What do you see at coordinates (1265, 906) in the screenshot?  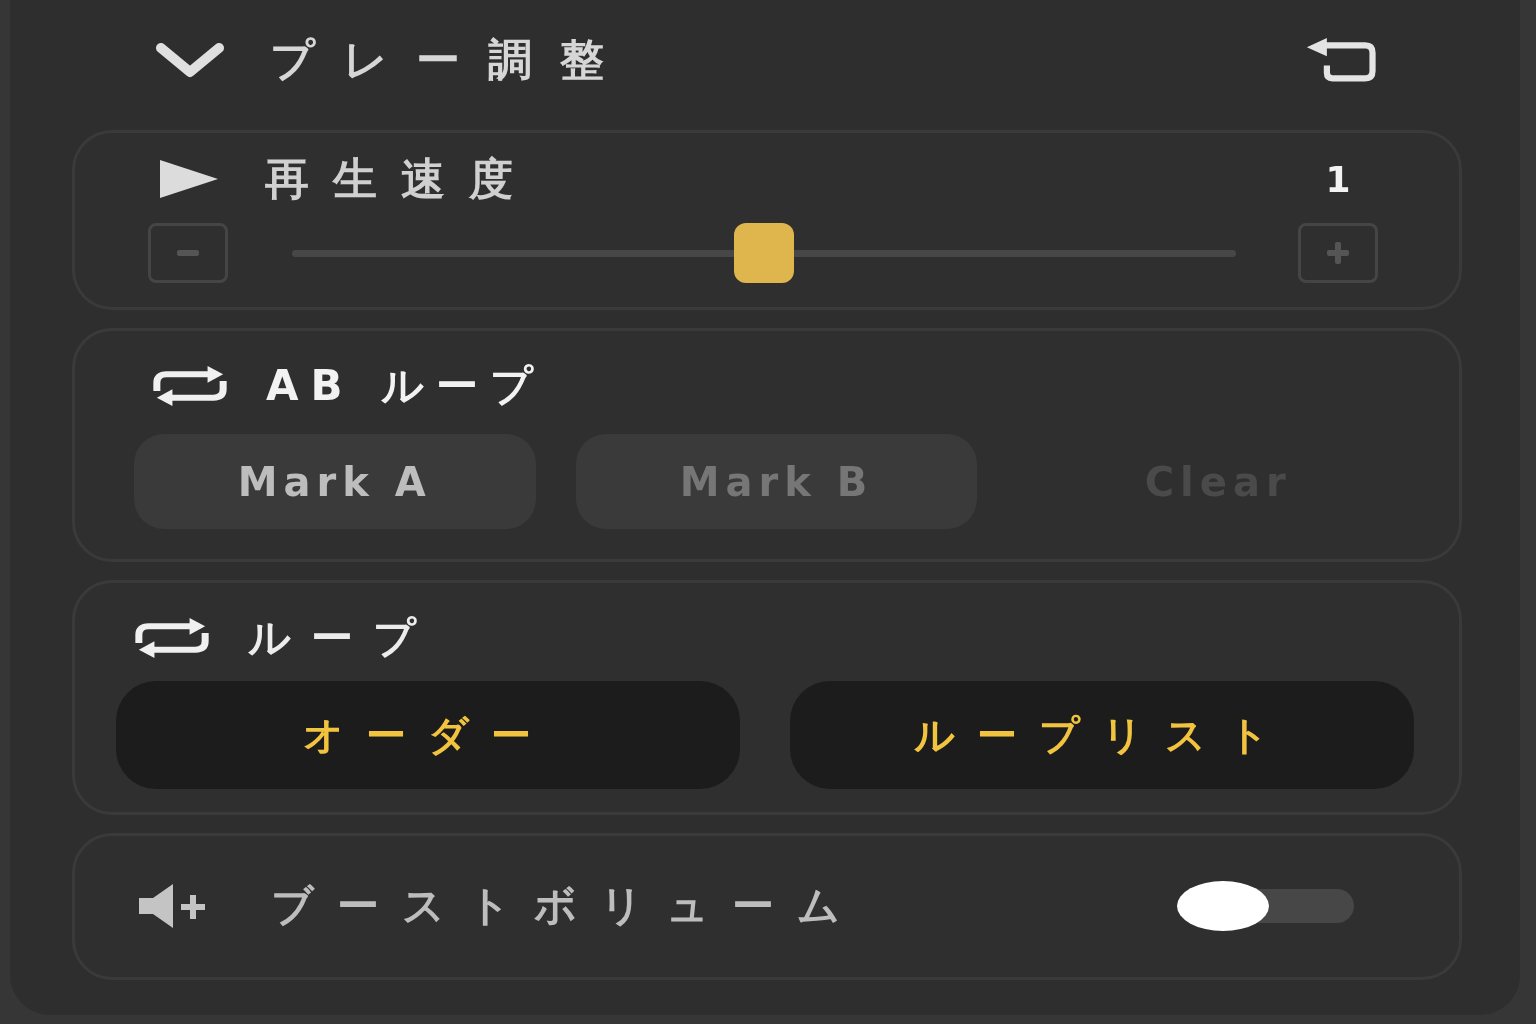 I see `toggle-switch` at bounding box center [1265, 906].